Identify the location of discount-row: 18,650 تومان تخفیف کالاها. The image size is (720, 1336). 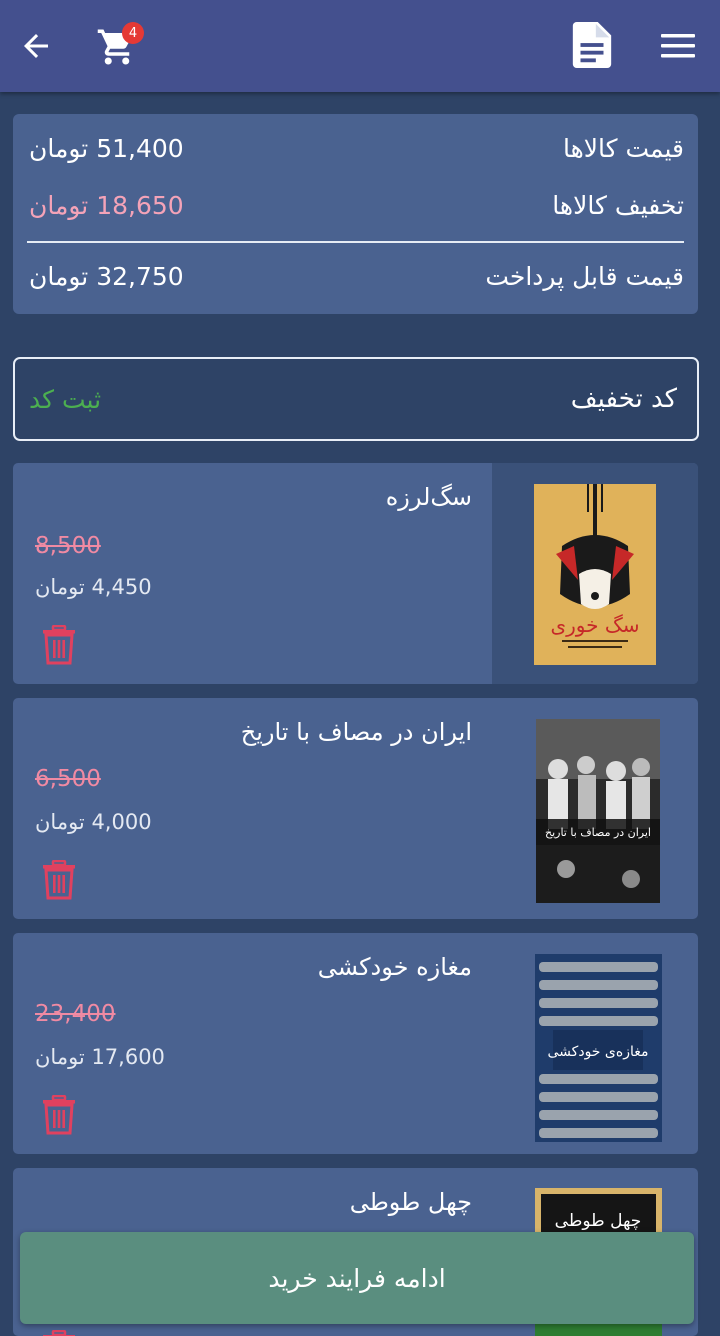
(356, 205).